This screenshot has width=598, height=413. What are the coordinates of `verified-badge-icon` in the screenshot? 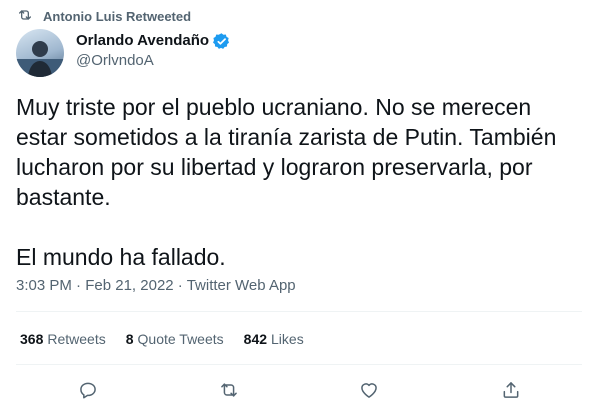 It's located at (221, 41).